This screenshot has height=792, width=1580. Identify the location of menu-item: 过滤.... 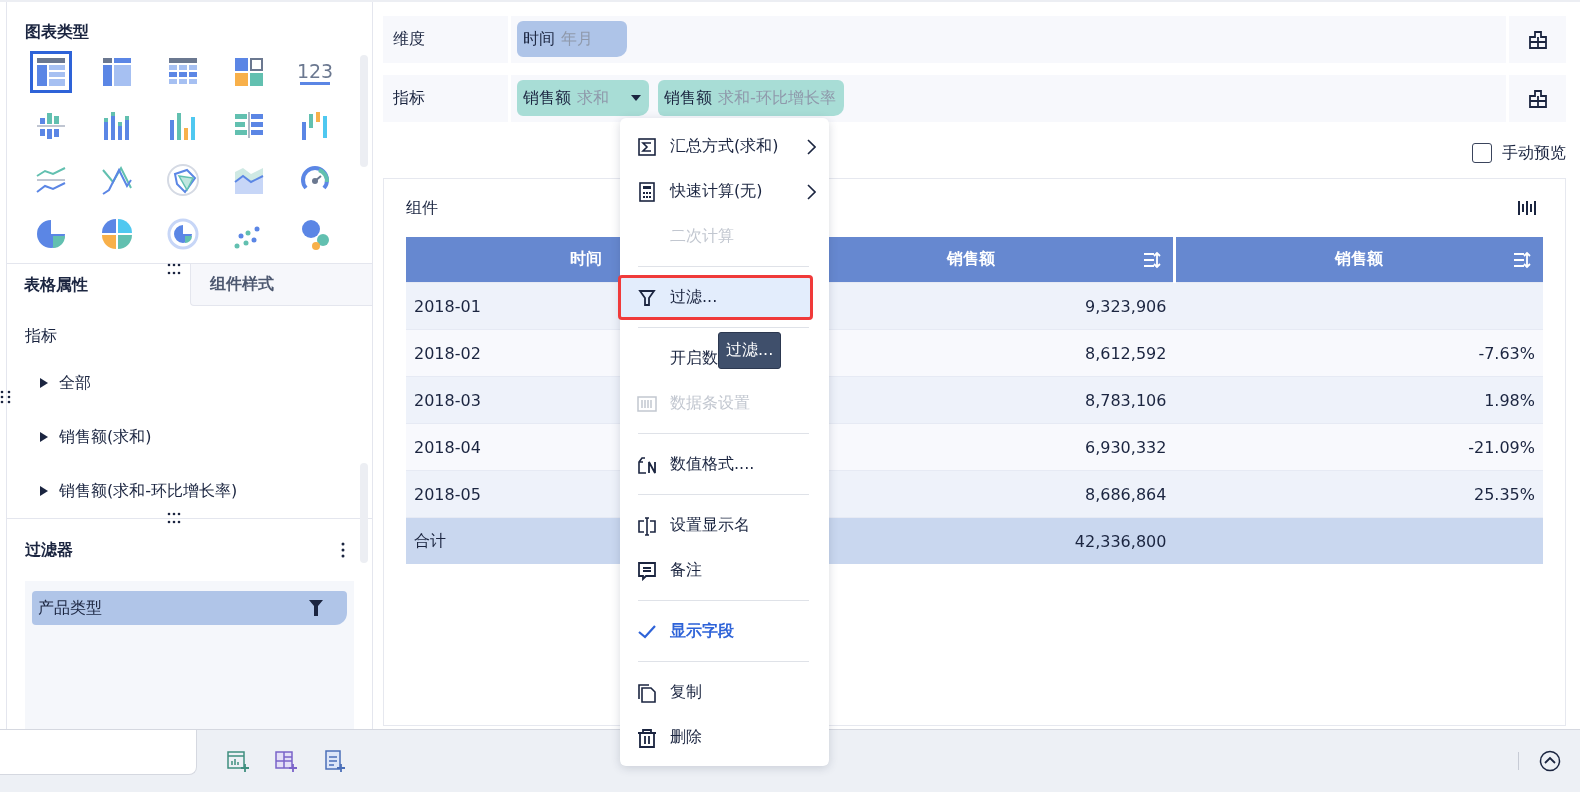
(715, 297).